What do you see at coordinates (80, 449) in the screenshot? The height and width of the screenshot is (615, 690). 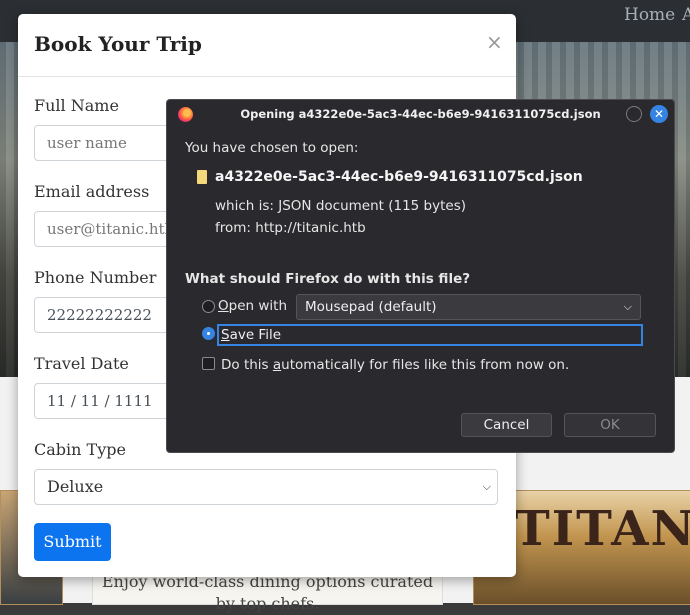 I see `cabin-type-label: Cabin Type` at bounding box center [80, 449].